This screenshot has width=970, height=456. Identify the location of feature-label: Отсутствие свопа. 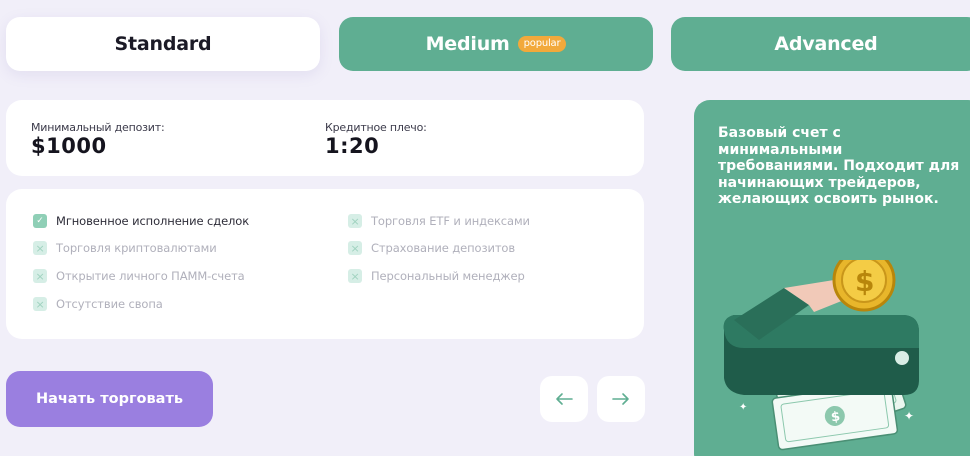
(109, 304).